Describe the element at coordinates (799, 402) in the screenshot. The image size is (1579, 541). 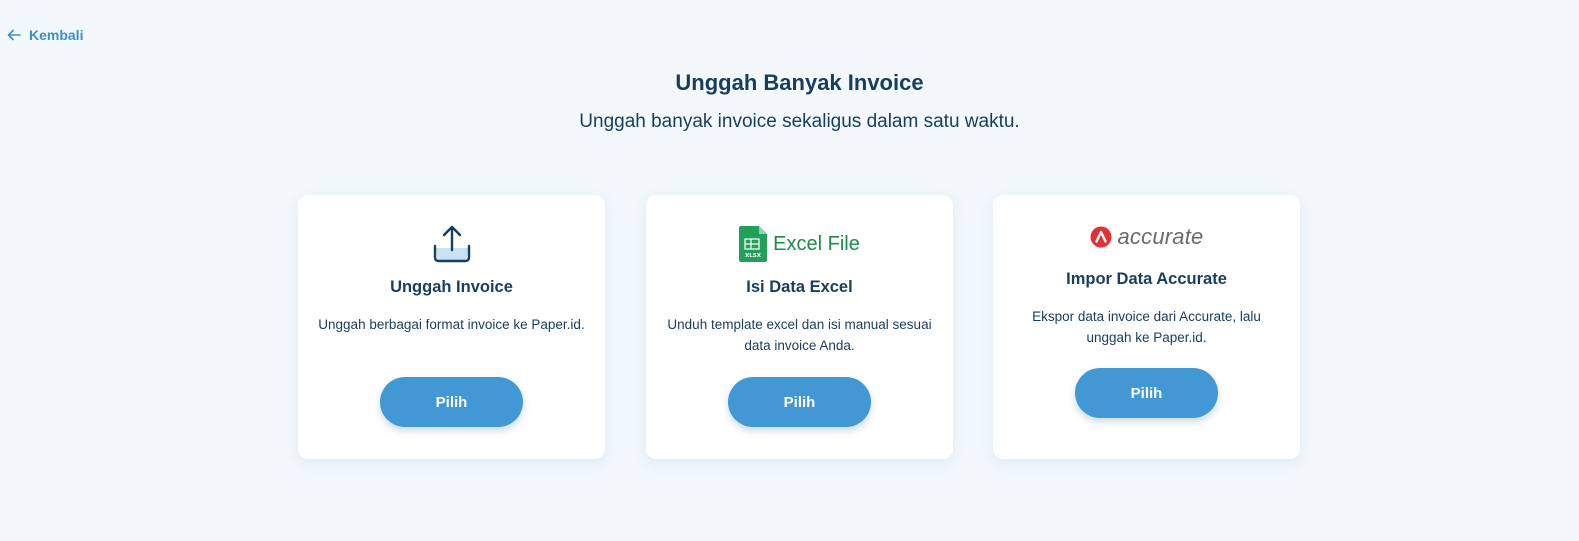
I see `excel-pick-button: Pilih` at that location.